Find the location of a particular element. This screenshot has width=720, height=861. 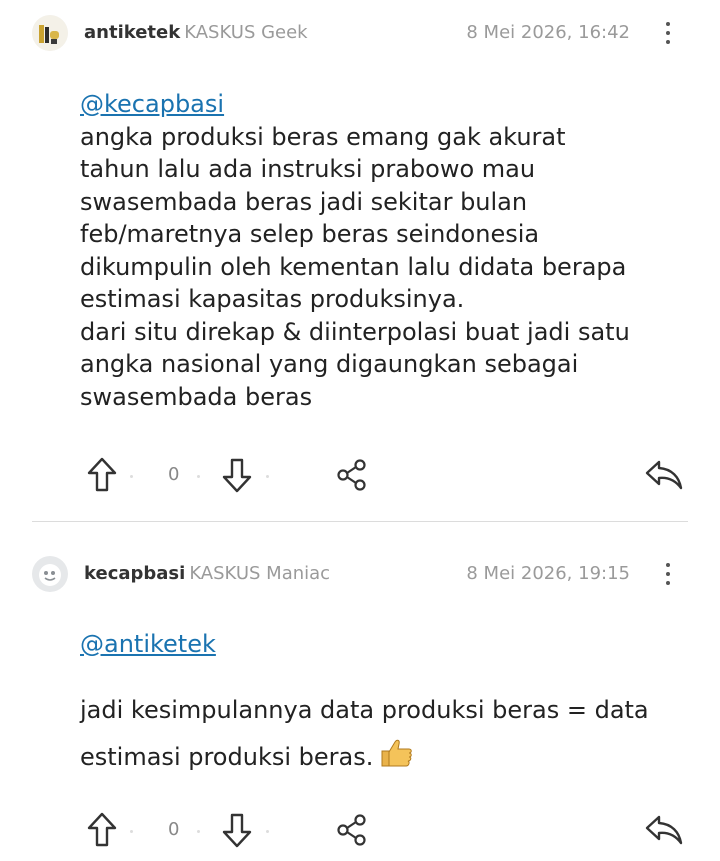

mention-link: @kecapbasi is located at coordinates (380, 104).